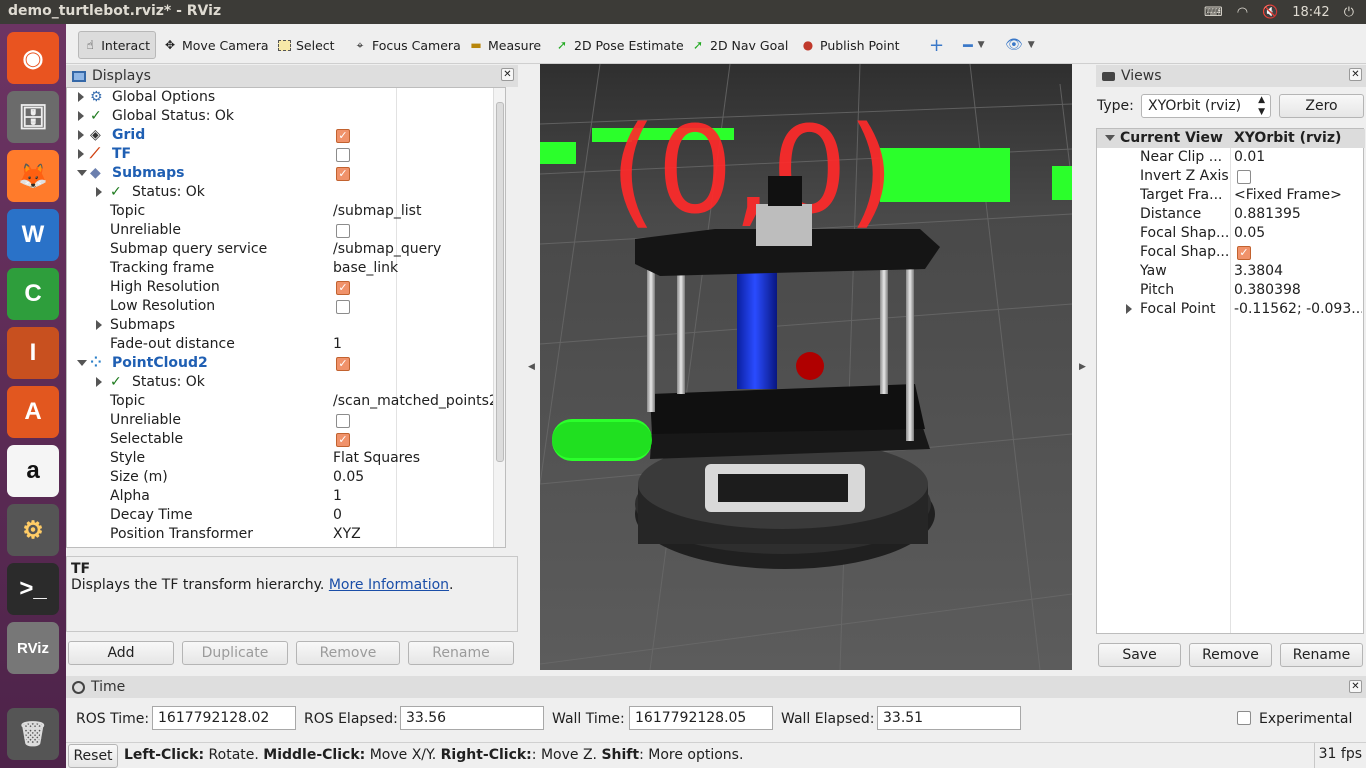 The height and width of the screenshot is (768, 1366). Describe the element at coordinates (1206, 106) in the screenshot. I see `view-type-select: XYOrbit (rviz) ▲ ▼` at that location.